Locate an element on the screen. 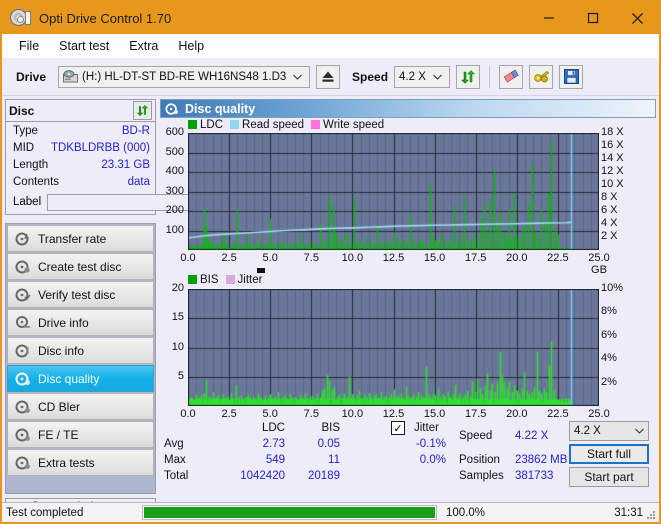 This screenshot has height=524, width=661. disc-row-contents: Contents data is located at coordinates (80, 181).